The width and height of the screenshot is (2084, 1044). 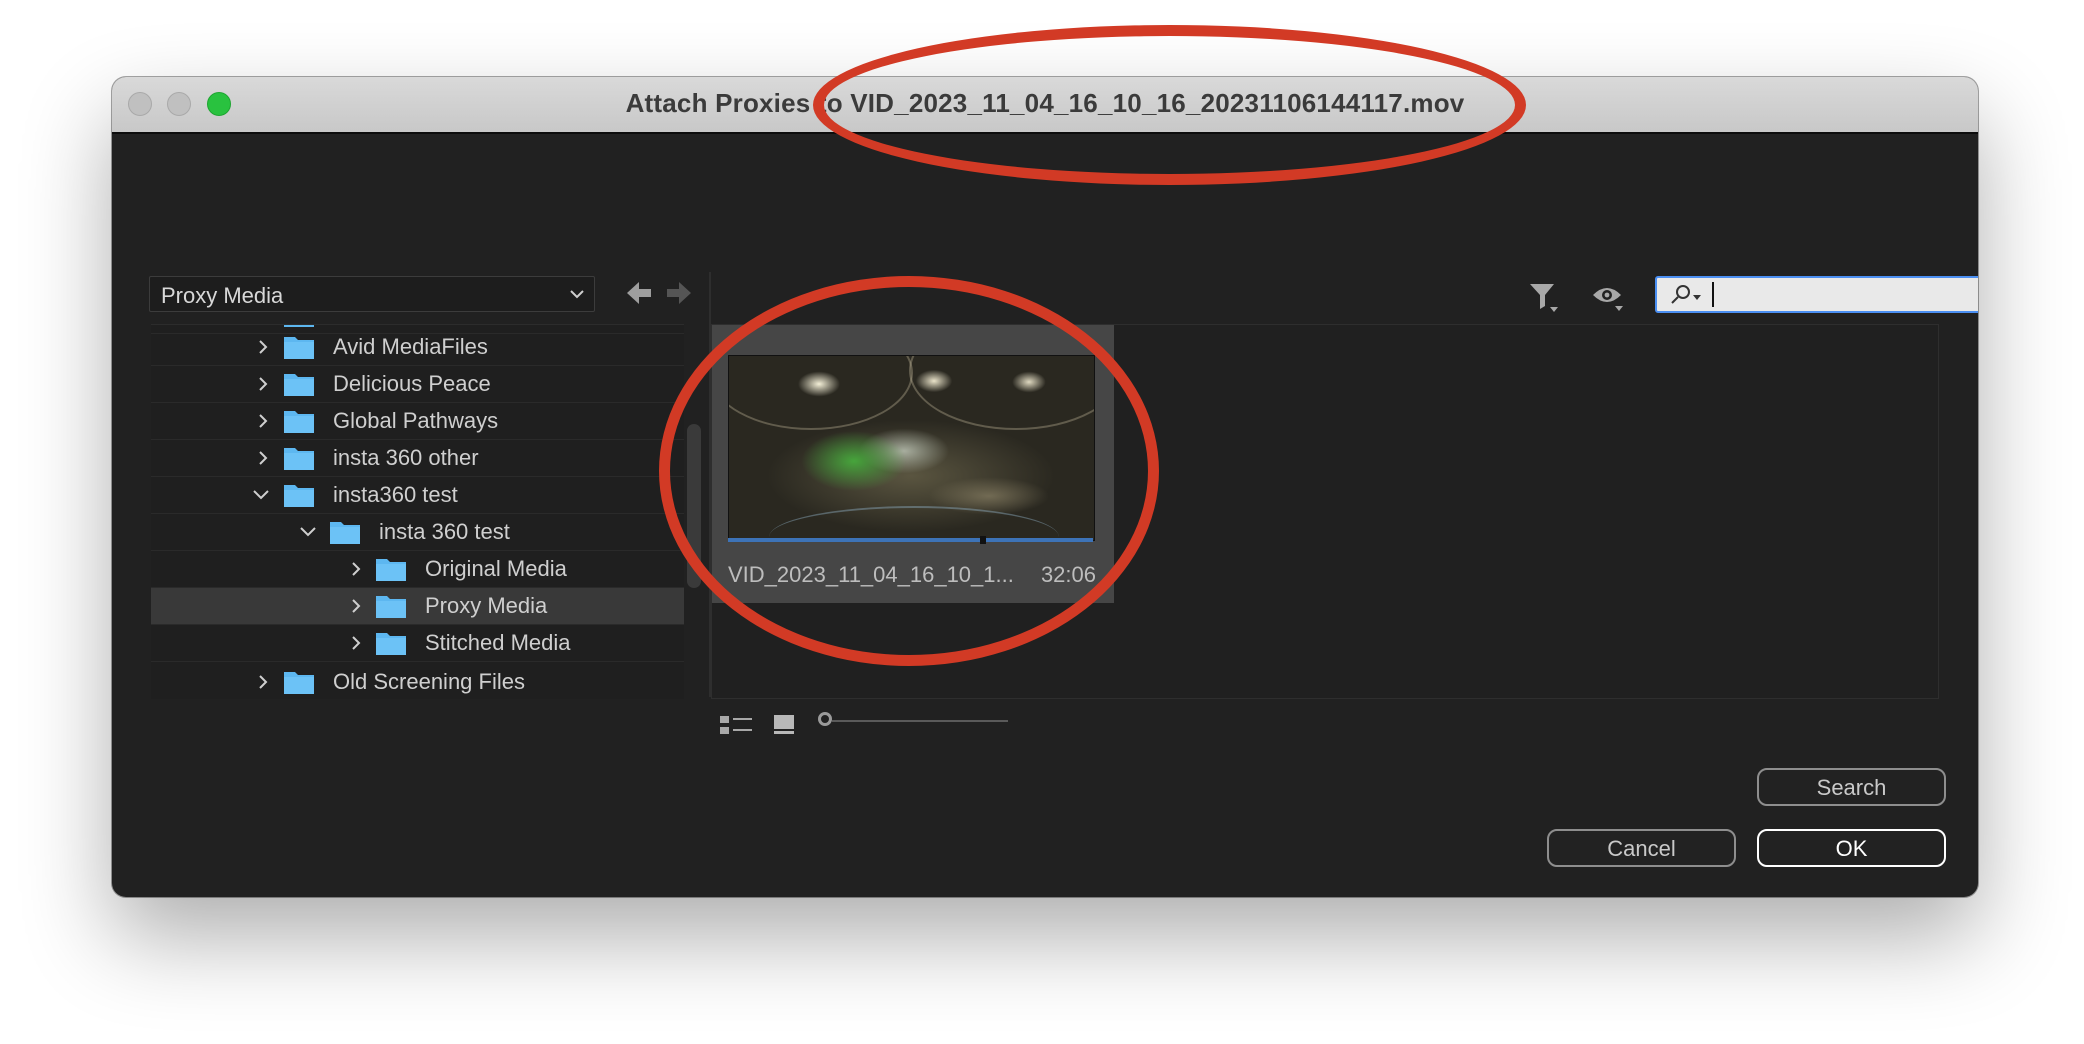 I want to click on search-field, so click(x=1816, y=294).